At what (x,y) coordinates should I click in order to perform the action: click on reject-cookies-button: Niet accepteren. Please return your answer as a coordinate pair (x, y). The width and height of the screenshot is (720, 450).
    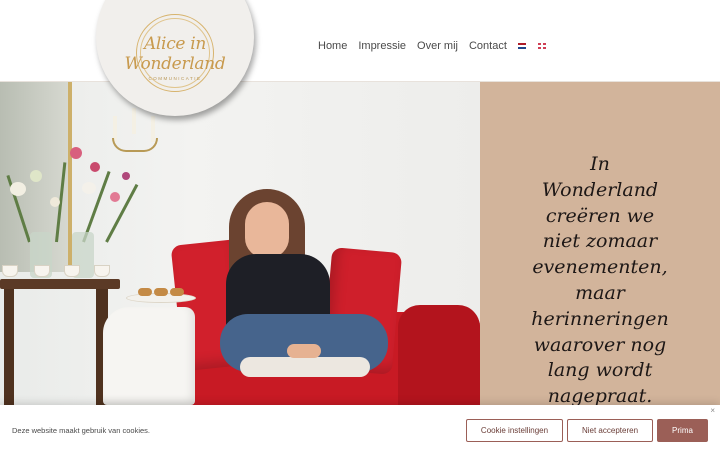
    Looking at the image, I should click on (610, 430).